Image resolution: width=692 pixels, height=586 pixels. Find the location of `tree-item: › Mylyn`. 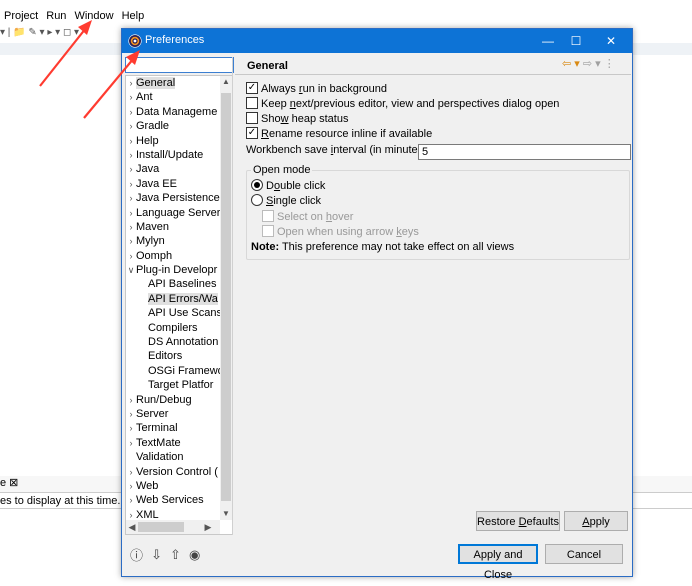

tree-item: › Mylyn is located at coordinates (173, 241).